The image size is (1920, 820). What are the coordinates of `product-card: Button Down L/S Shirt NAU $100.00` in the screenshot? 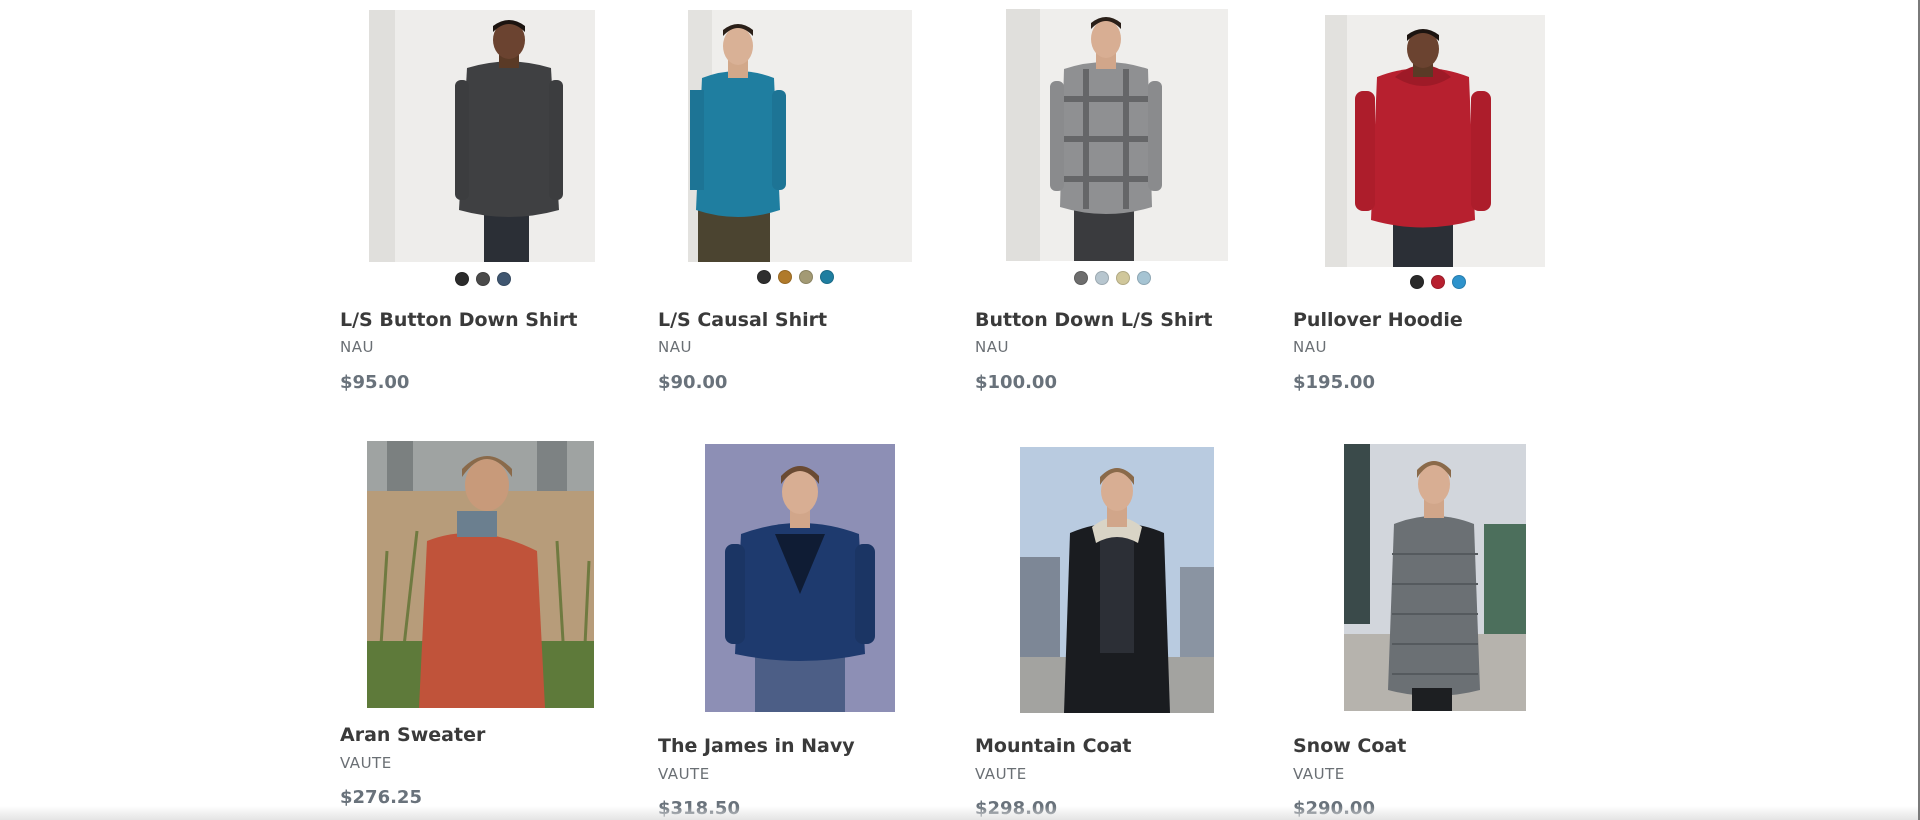 It's located at (1120, 200).